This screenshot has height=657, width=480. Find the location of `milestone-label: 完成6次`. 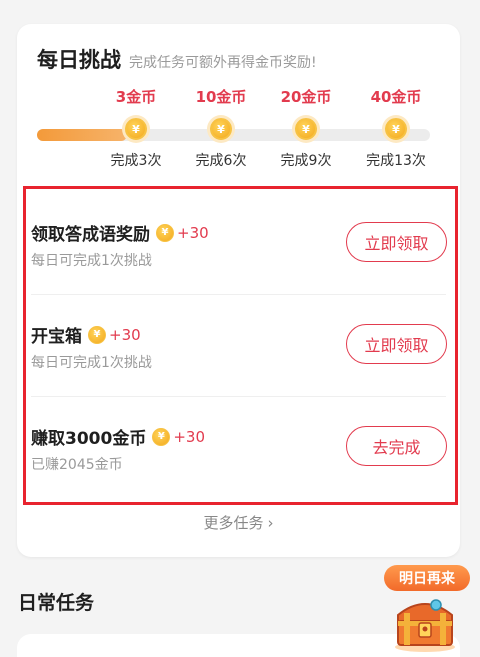

milestone-label: 完成6次 is located at coordinates (221, 161).